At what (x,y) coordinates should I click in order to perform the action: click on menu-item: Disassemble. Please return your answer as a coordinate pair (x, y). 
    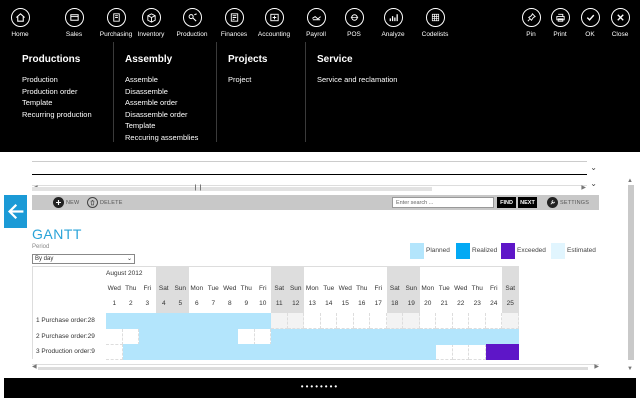
    Looking at the image, I should click on (161, 92).